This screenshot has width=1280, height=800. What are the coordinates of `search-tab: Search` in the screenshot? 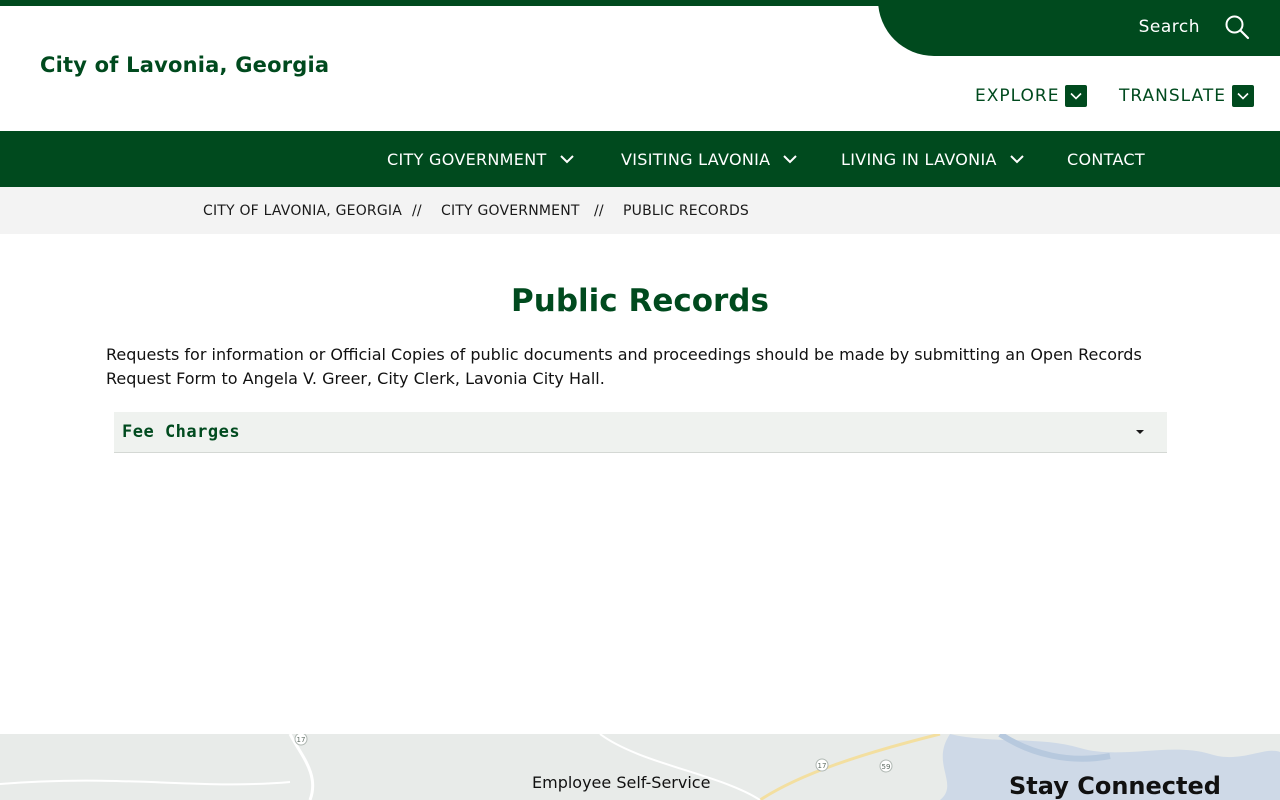 It's located at (1079, 28).